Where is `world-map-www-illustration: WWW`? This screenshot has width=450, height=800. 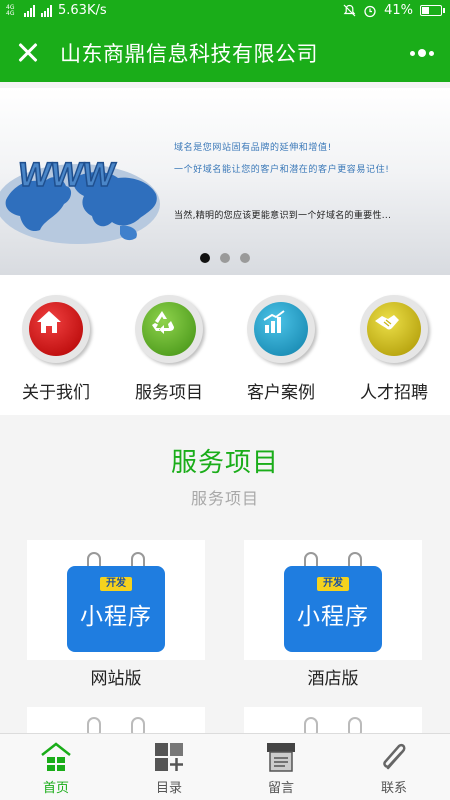
world-map-www-illustration: WWW is located at coordinates (80, 199).